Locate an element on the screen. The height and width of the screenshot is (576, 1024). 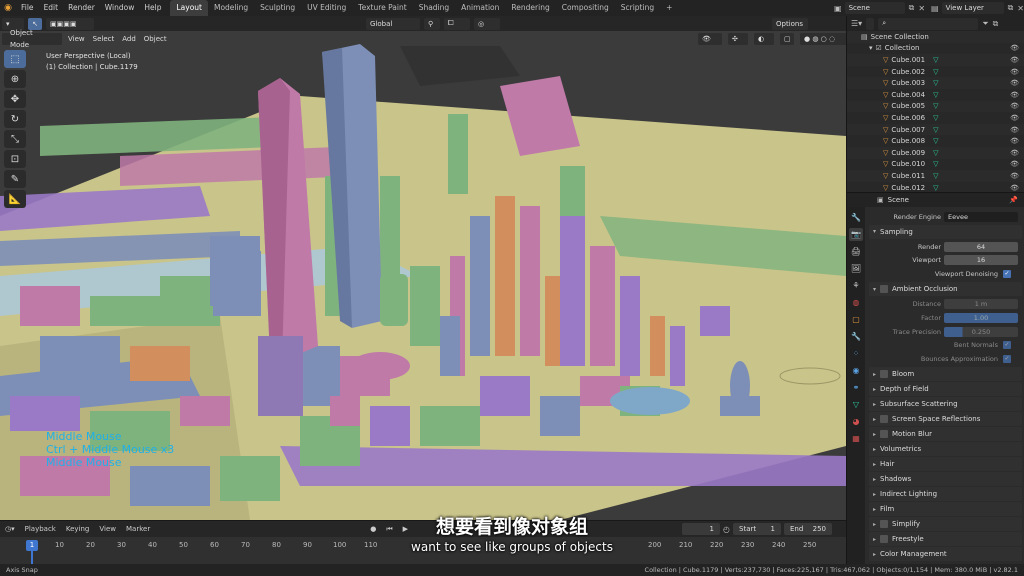
data-tab-icon: ▽ is located at coordinates (856, 404).